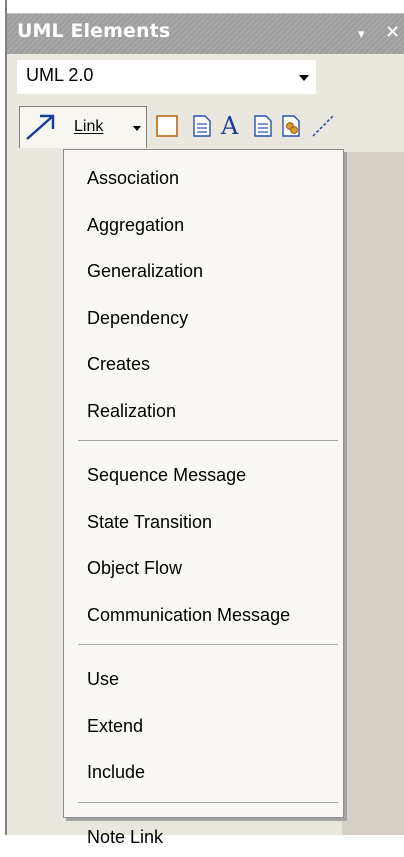  What do you see at coordinates (167, 126) in the screenshot?
I see `rectangle-icon` at bounding box center [167, 126].